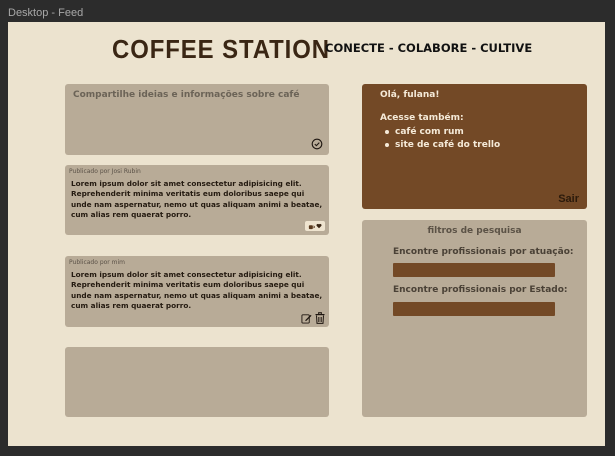 This screenshot has width=615, height=456. I want to click on filter-by-role-label: Encontre profissionais por atuação:, so click(483, 252).